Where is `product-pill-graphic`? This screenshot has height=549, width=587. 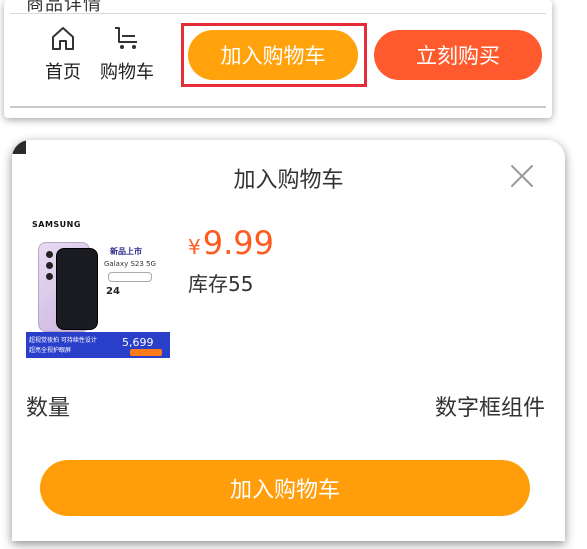 product-pill-graphic is located at coordinates (130, 277).